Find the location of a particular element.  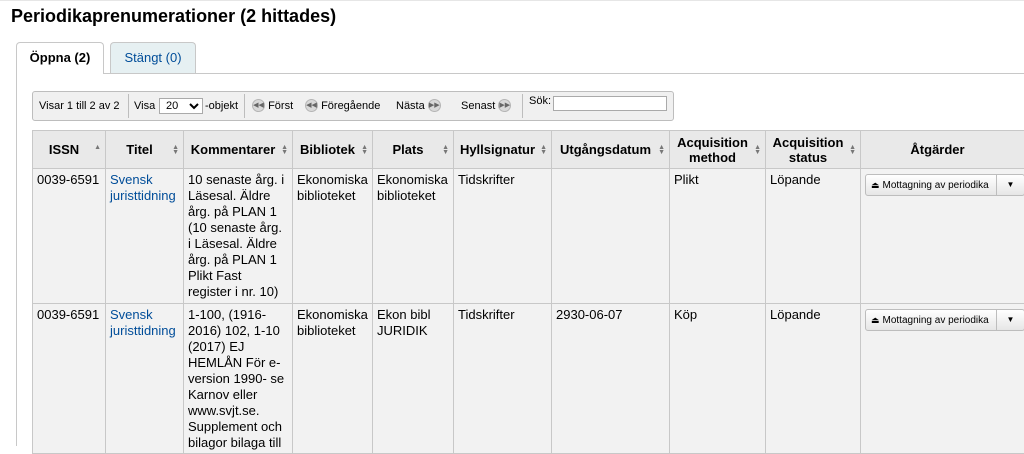

col-header-acq-status: Acquisitionstatus▲▼ is located at coordinates (813, 150).